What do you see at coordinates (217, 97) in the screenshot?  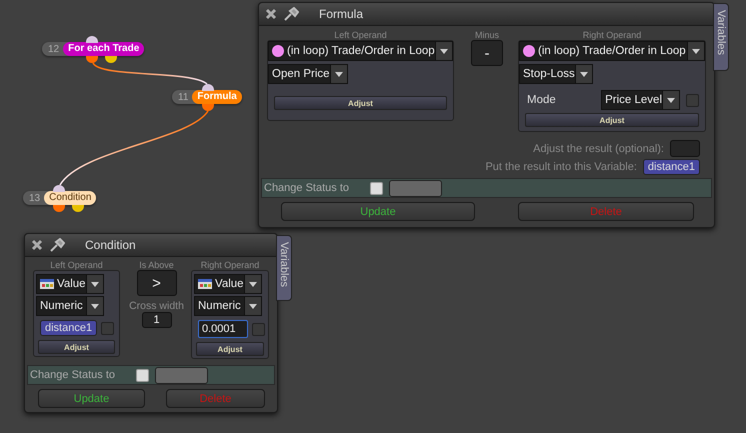 I see `node-label: Formula` at bounding box center [217, 97].